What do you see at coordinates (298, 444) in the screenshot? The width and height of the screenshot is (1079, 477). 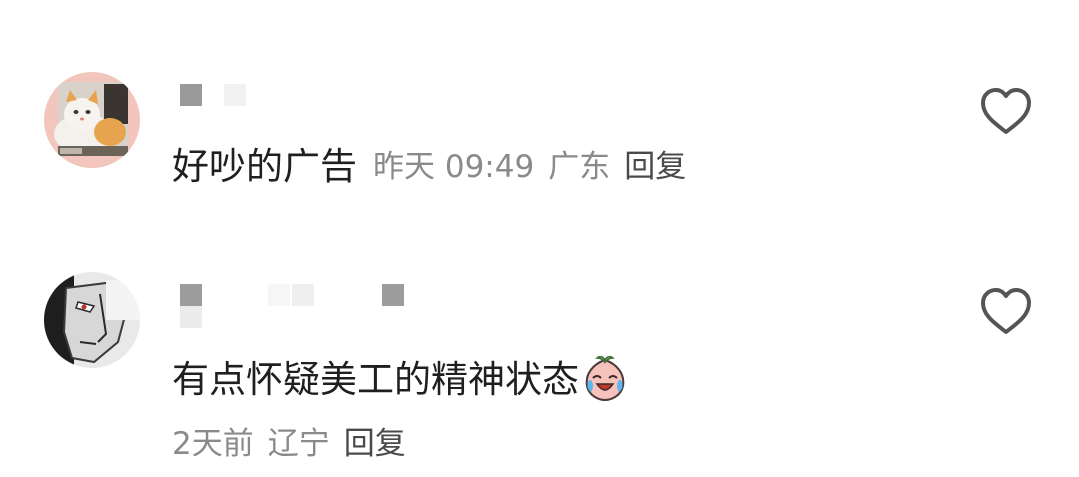 I see `comment-location: 辽宁` at bounding box center [298, 444].